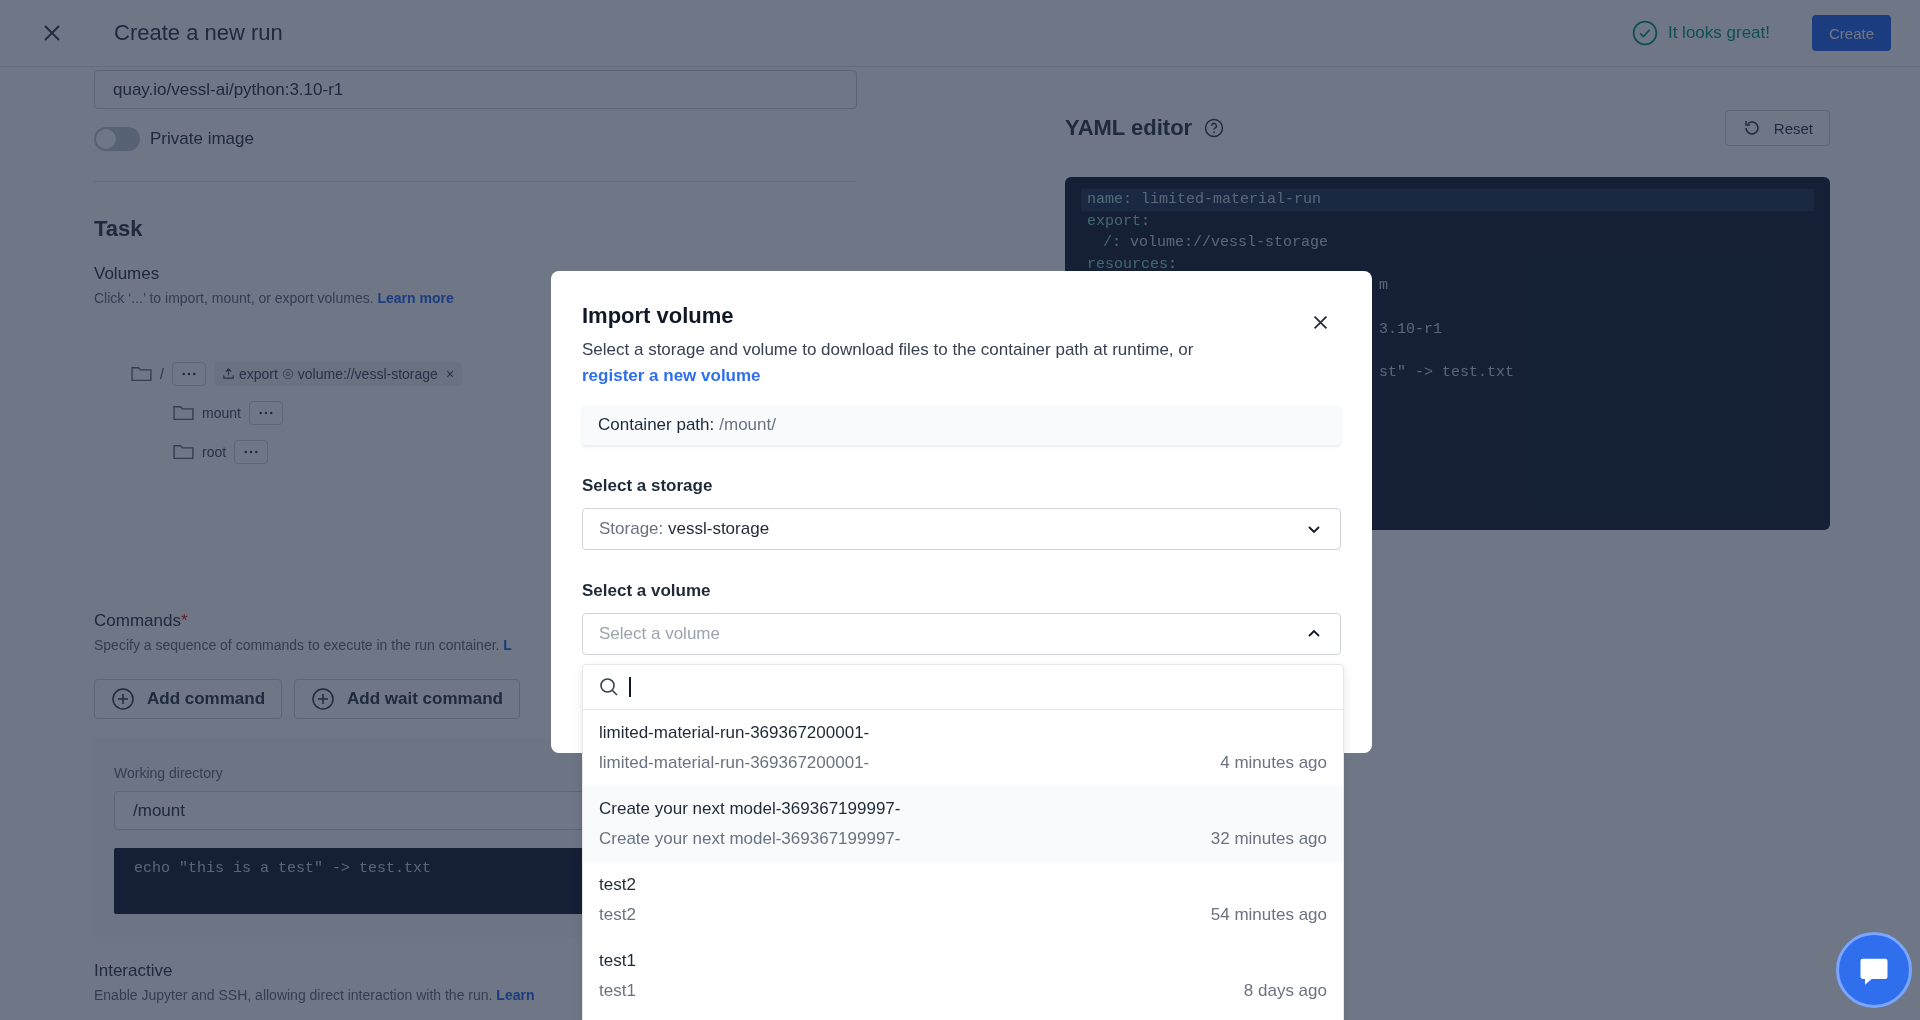 The width and height of the screenshot is (1920, 1020). I want to click on option-subtitle: limited-material-run-369367200001-, so click(734, 763).